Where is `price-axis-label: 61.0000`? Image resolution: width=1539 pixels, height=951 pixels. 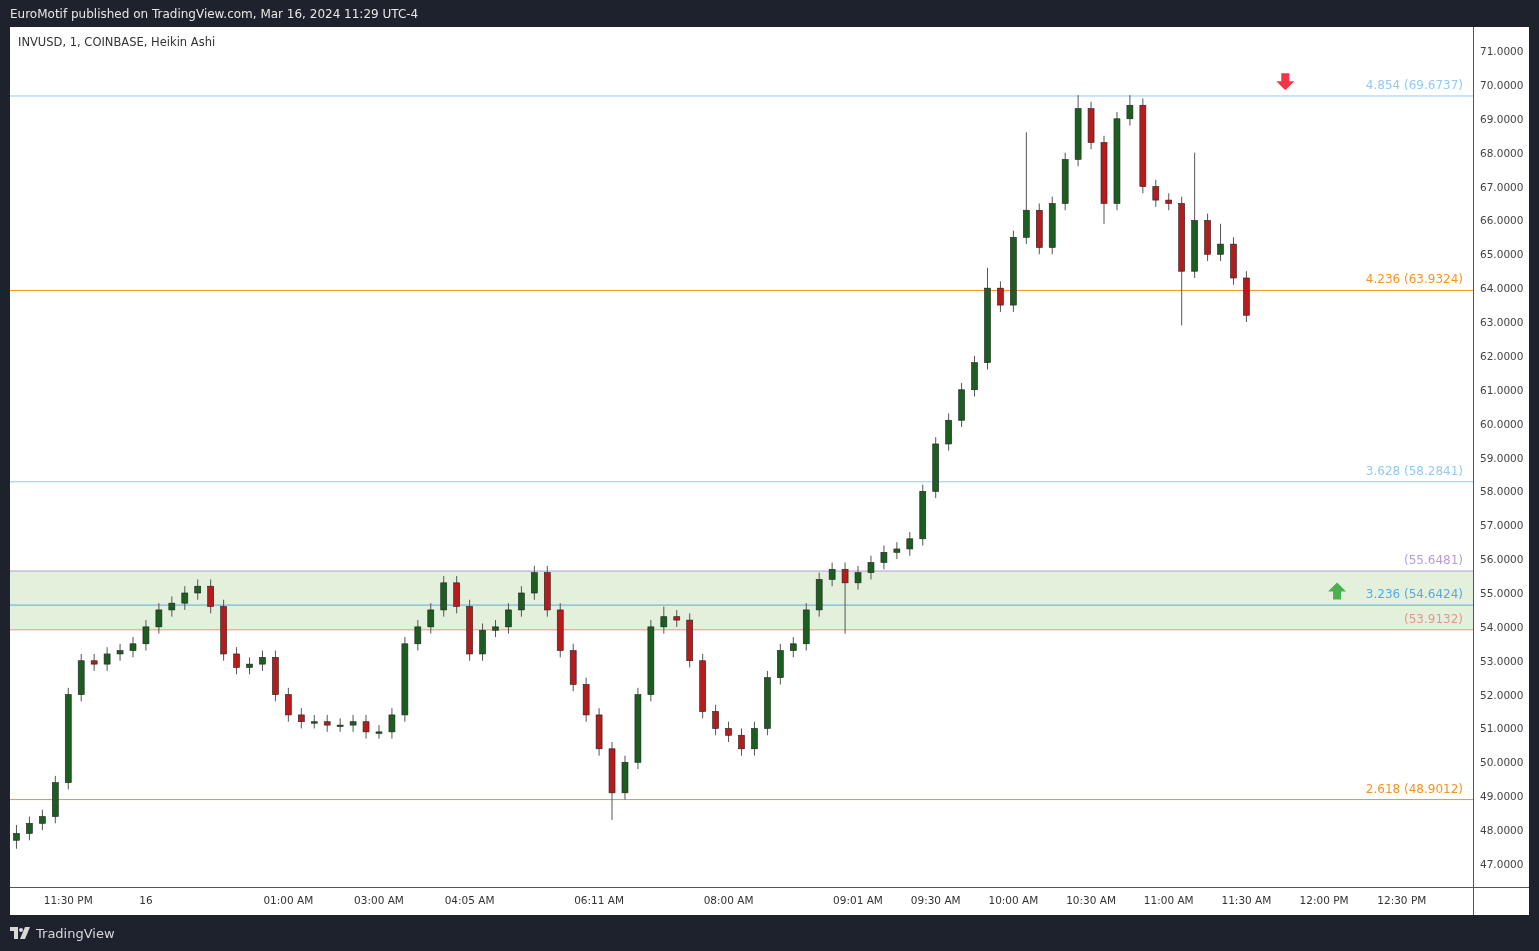
price-axis-label: 61.0000 is located at coordinates (1502, 389).